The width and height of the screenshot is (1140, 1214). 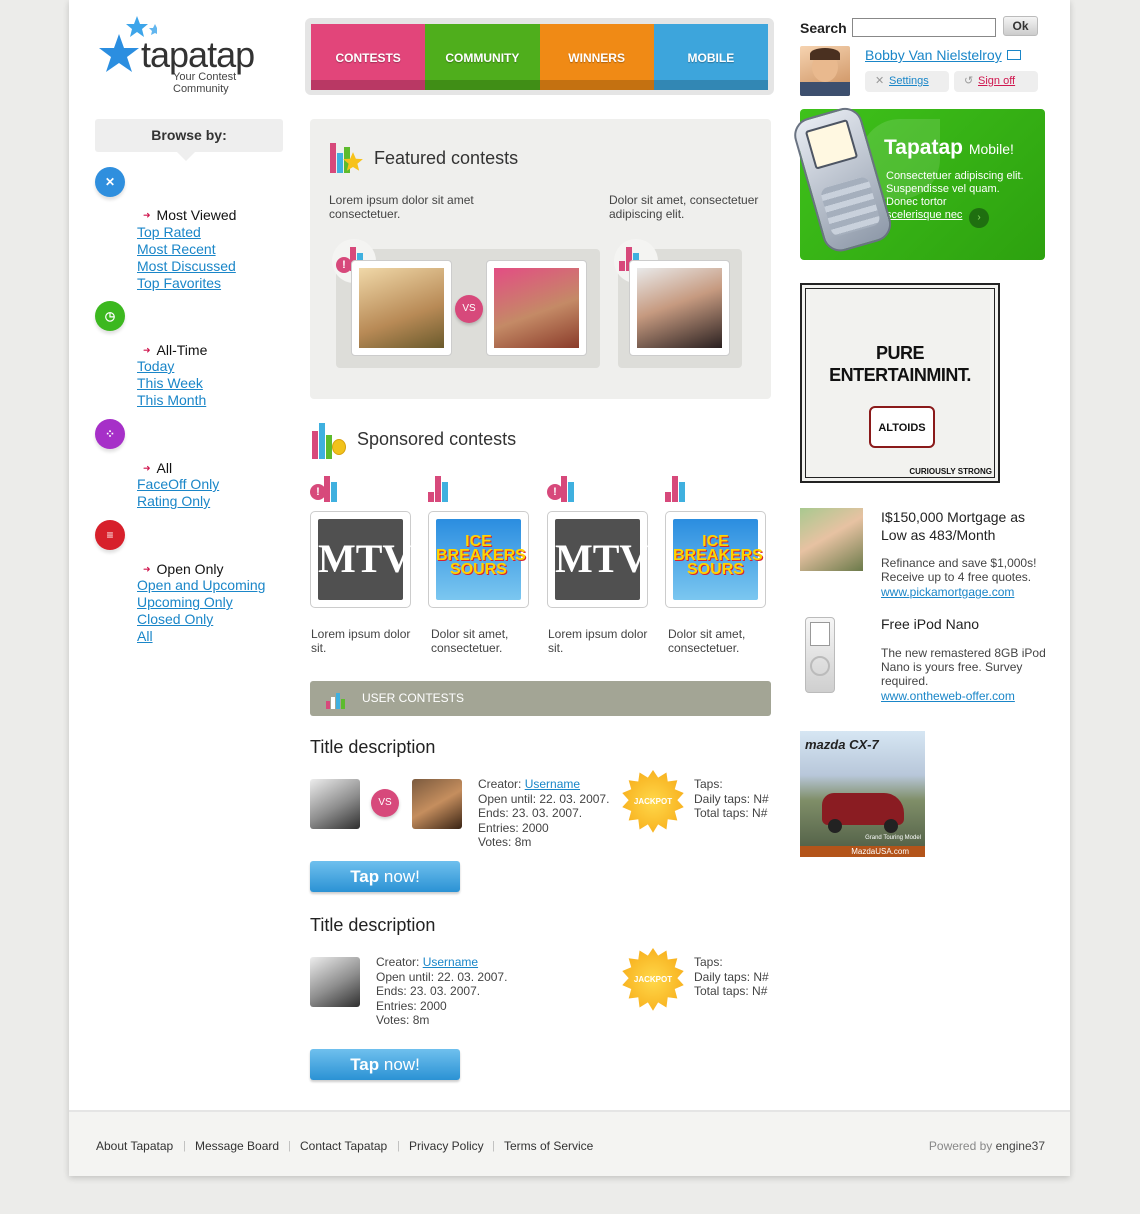 What do you see at coordinates (1020, 1146) in the screenshot?
I see `powered-by-link: engine37` at bounding box center [1020, 1146].